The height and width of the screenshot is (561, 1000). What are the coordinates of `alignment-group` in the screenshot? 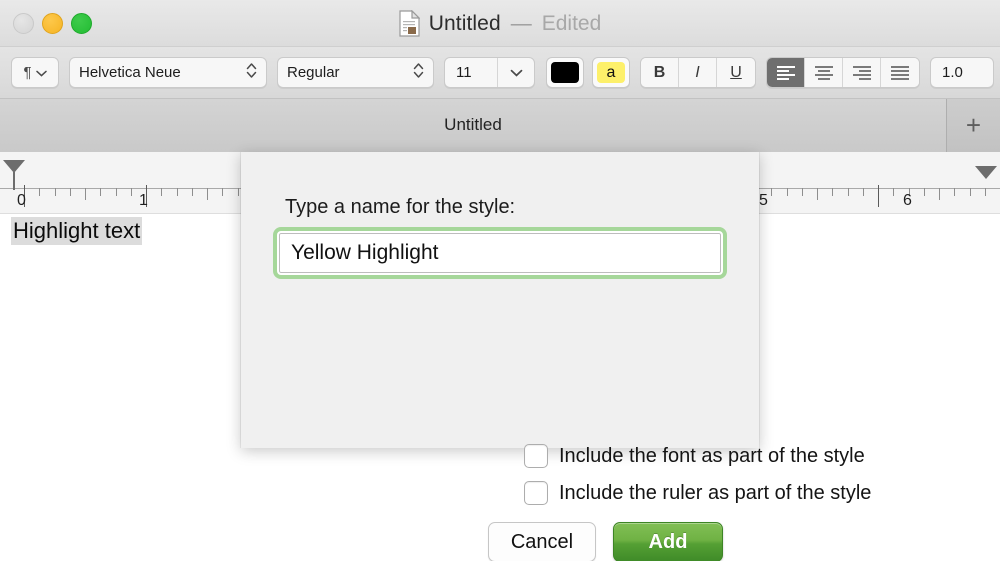 It's located at (843, 72).